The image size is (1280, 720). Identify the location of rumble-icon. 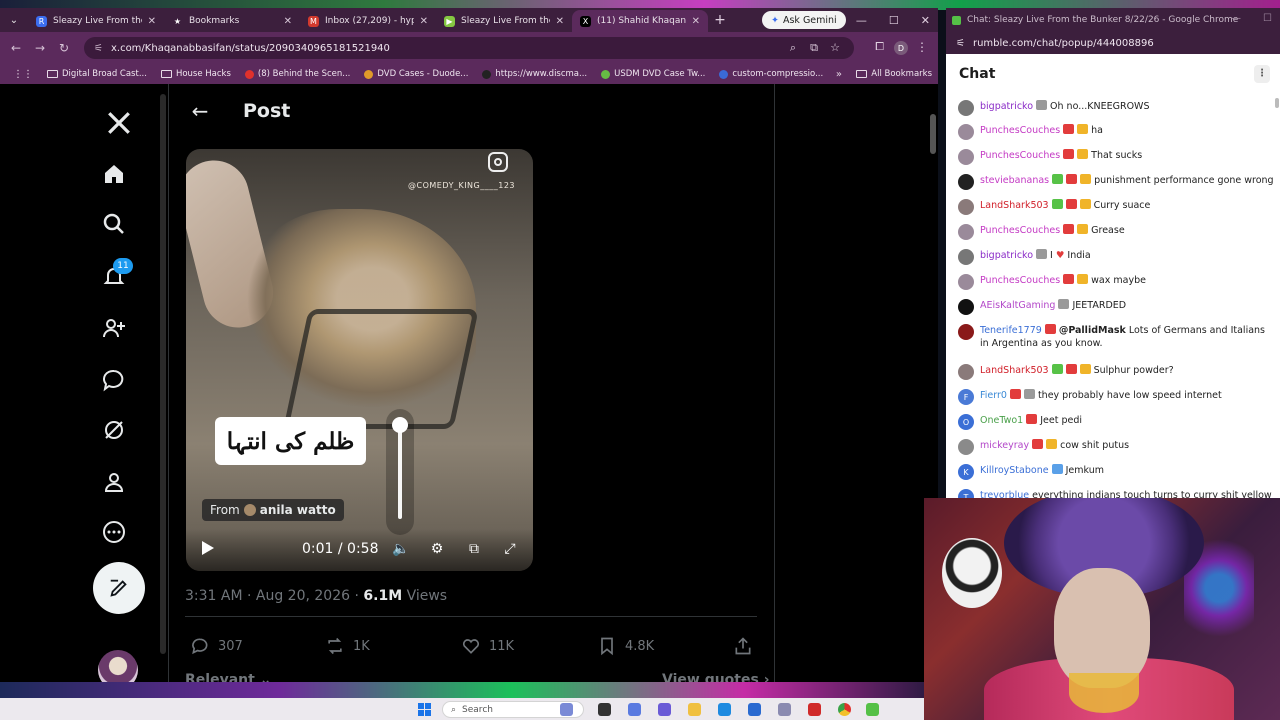
(872, 709).